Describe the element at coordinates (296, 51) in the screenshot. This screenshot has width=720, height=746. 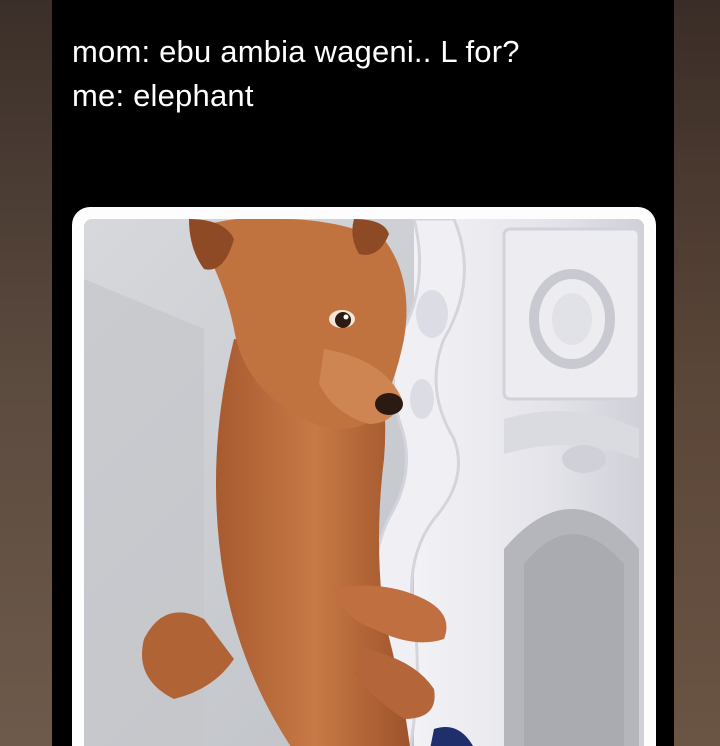
I see `caption-line-1: mom: ebu ambia wageni.. L for?` at that location.